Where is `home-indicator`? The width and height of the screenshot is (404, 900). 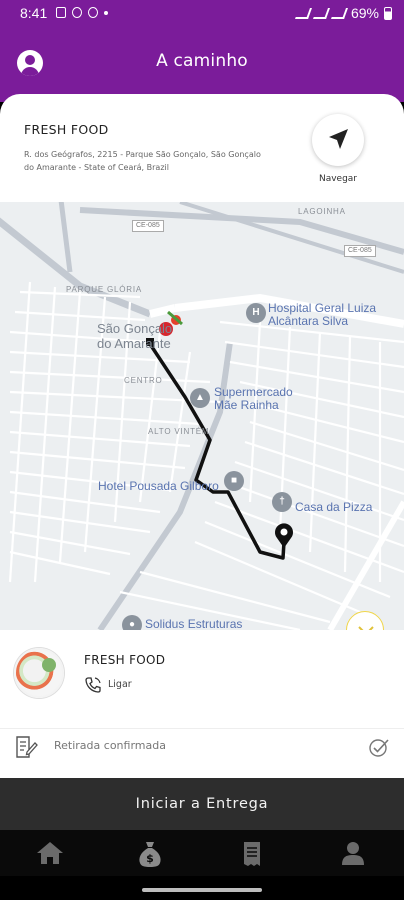 home-indicator is located at coordinates (202, 888).